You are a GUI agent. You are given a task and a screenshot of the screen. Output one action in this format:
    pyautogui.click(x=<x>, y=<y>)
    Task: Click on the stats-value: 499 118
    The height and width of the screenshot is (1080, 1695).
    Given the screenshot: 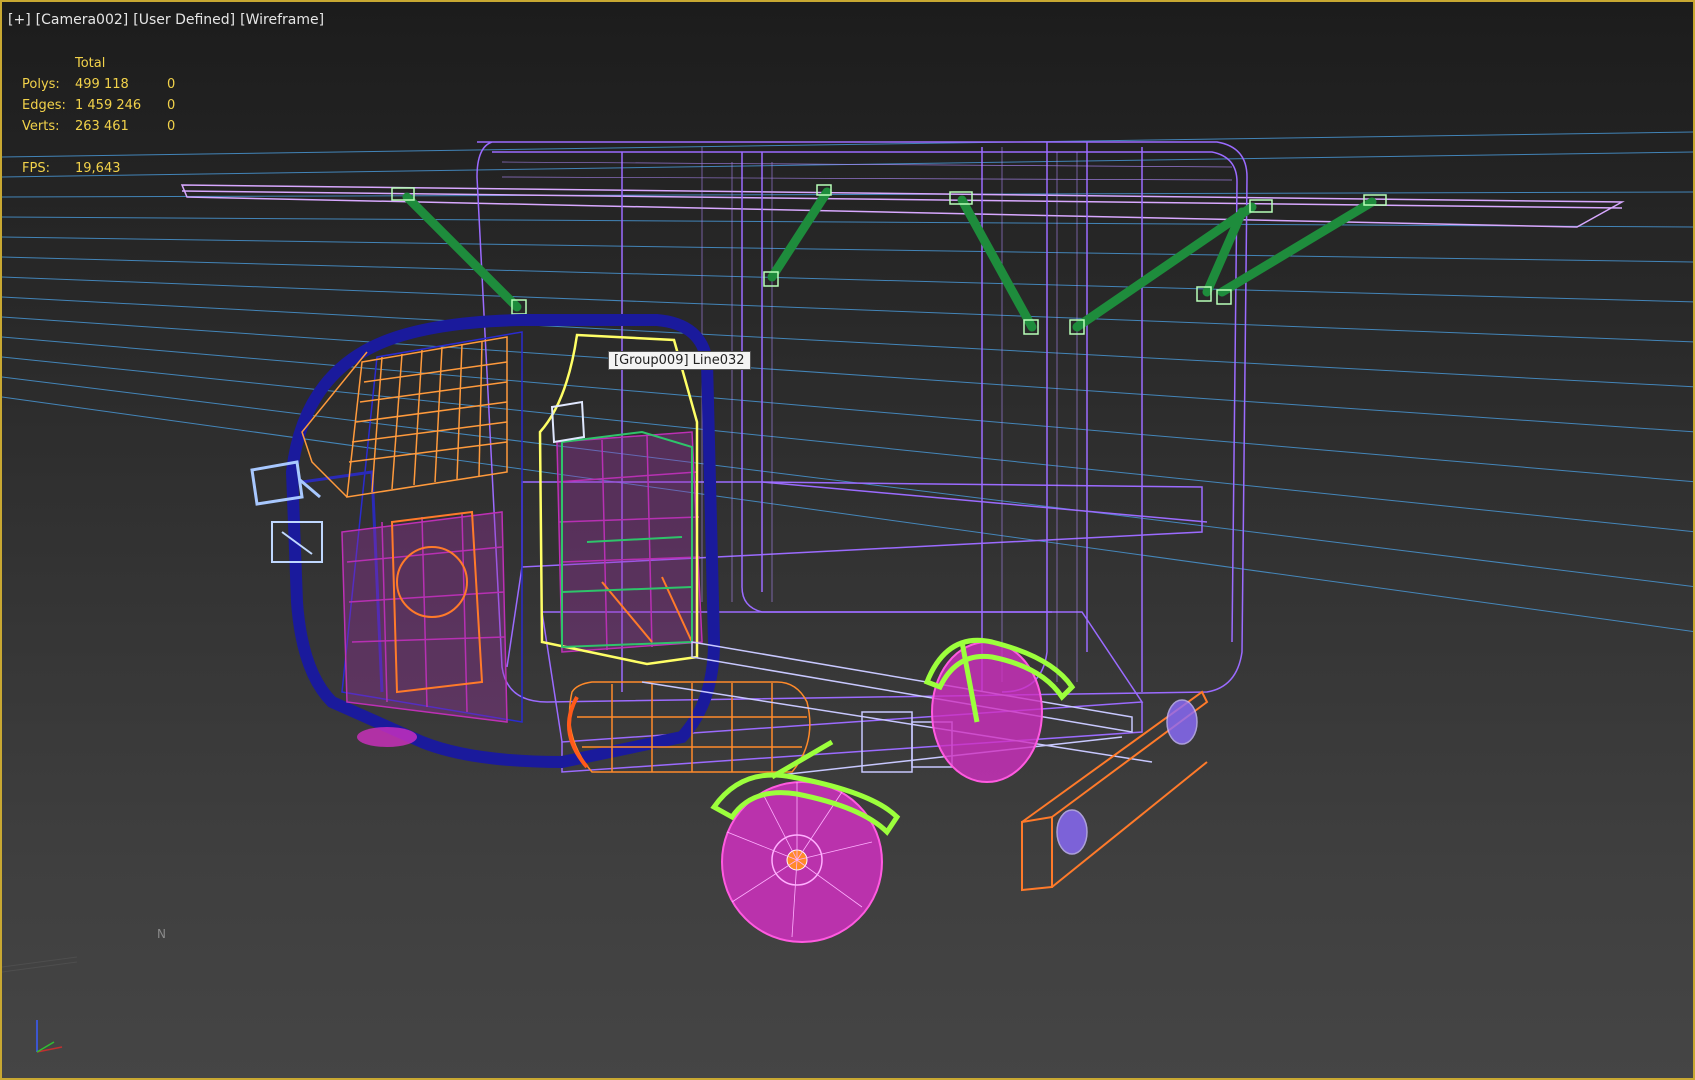 What is the action you would take?
    pyautogui.click(x=102, y=84)
    